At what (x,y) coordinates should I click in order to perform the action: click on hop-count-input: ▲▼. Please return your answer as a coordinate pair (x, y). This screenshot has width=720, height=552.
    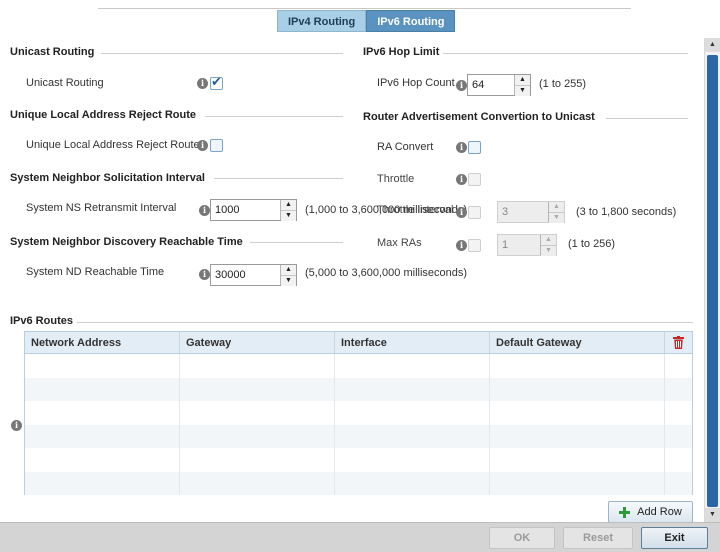
    Looking at the image, I should click on (499, 85).